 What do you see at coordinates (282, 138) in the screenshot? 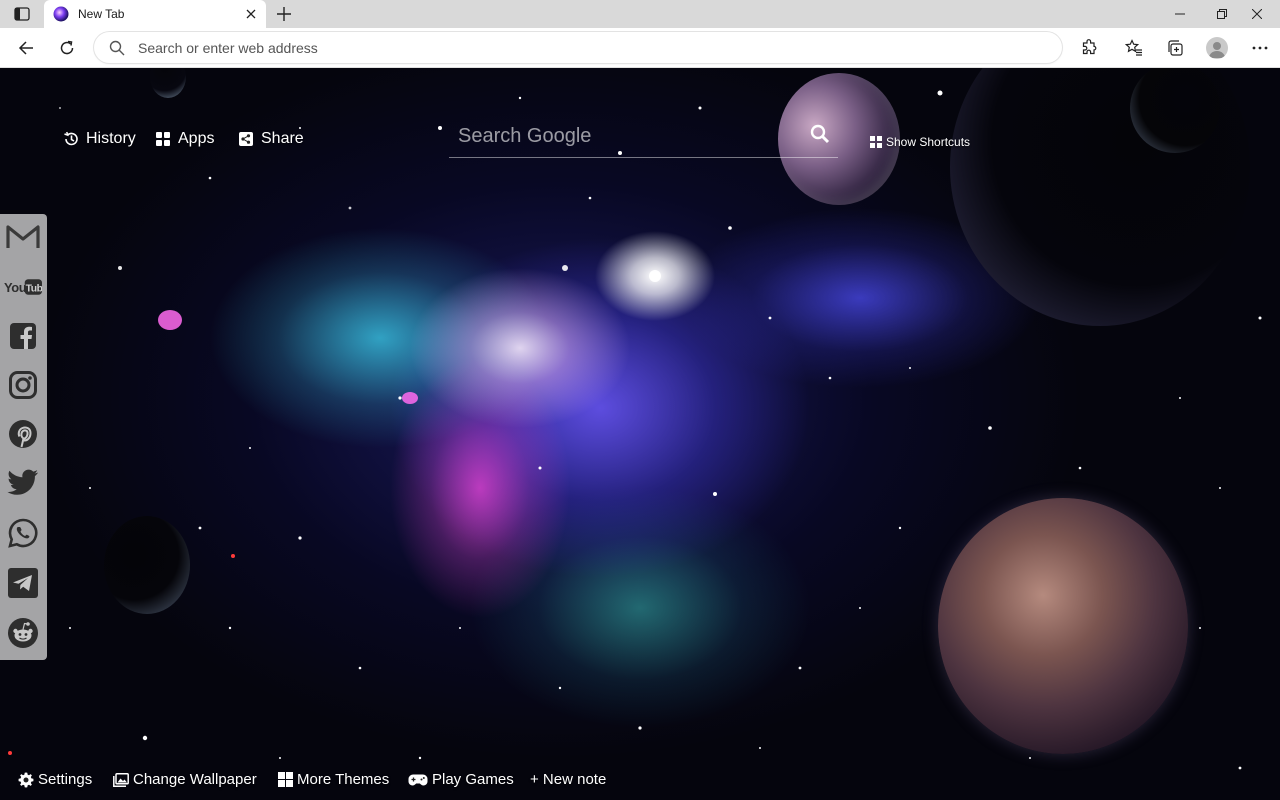
I see `share-label: Share` at bounding box center [282, 138].